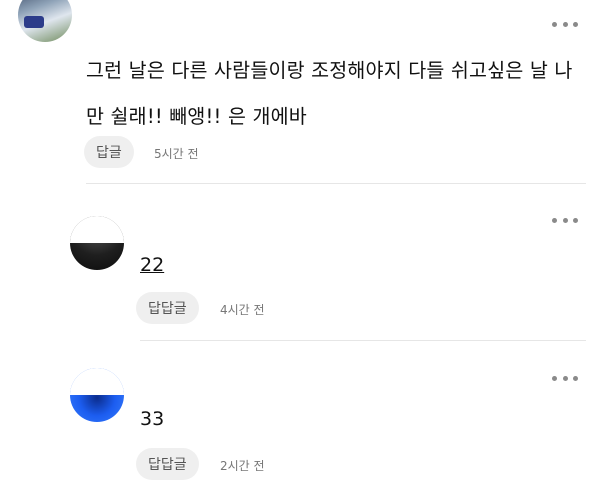 The width and height of the screenshot is (600, 492). What do you see at coordinates (152, 265) in the screenshot?
I see `comment-text: 22` at bounding box center [152, 265].